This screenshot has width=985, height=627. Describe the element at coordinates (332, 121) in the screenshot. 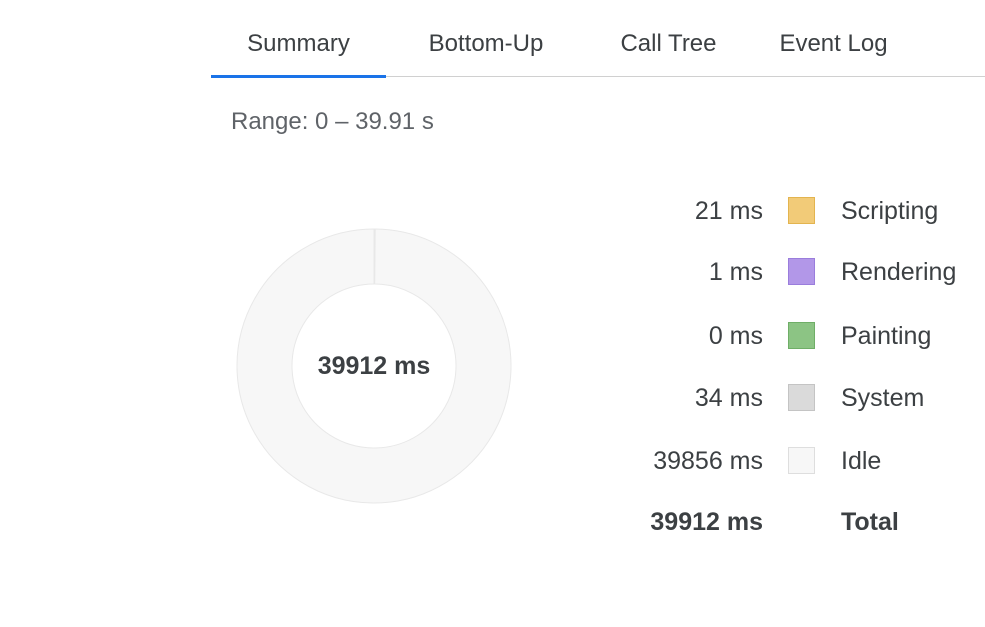

I see `range-label: Range: 0 – 39.91 s` at that location.